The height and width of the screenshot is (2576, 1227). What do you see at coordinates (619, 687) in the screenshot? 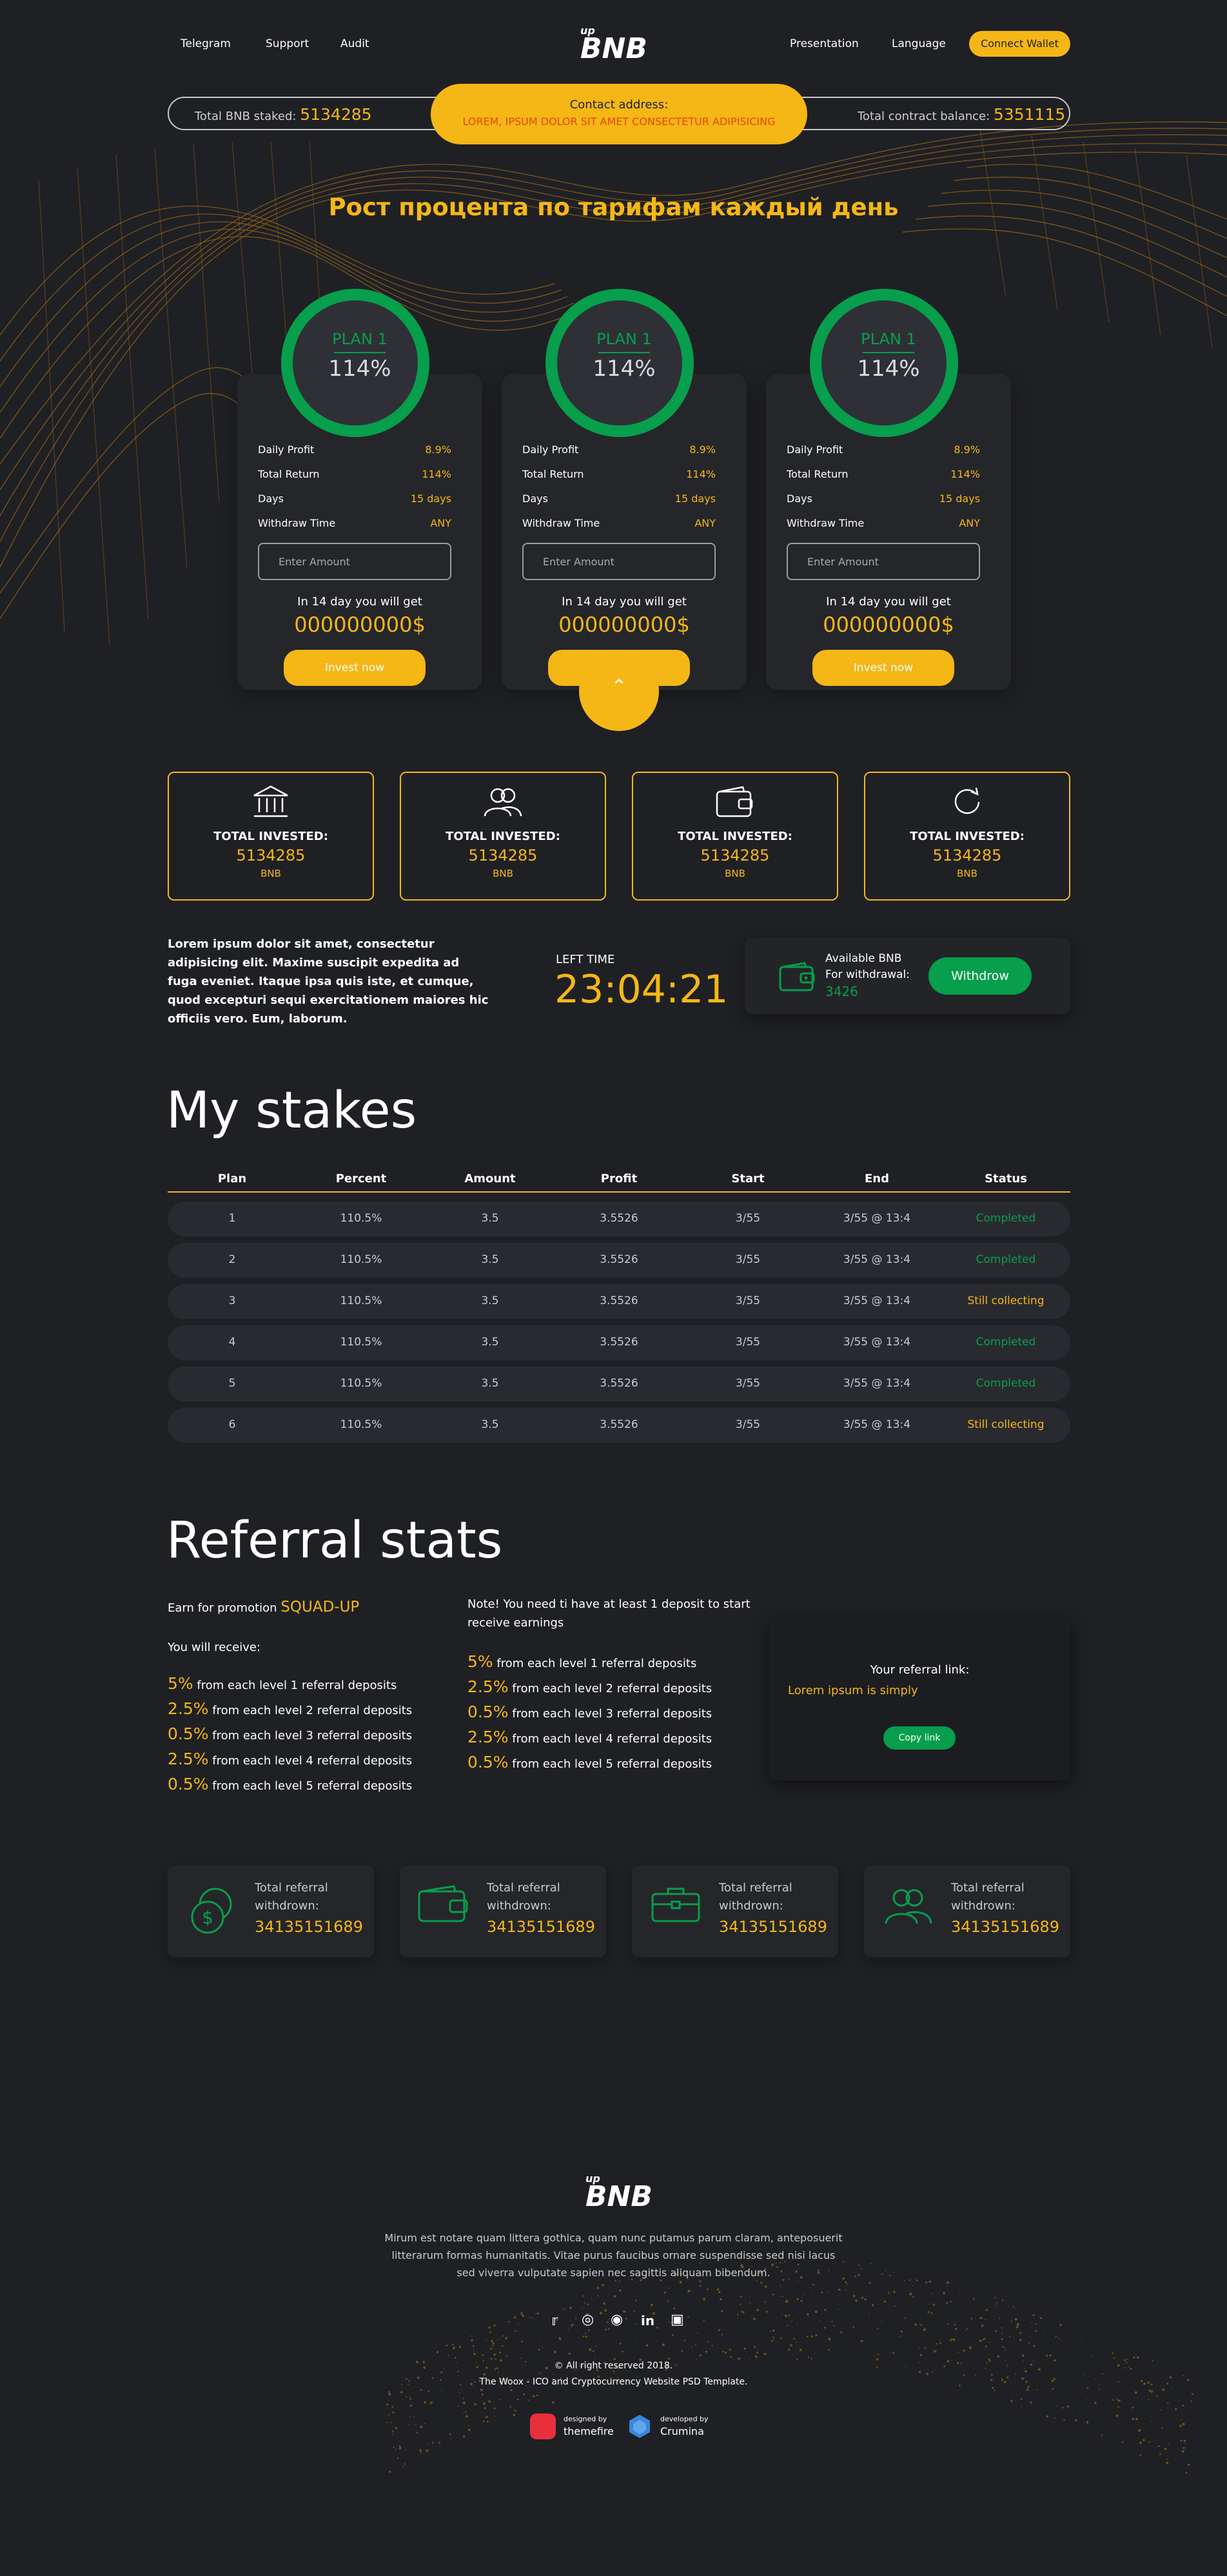
I see `double-chevron-up-icon: ⌃` at bounding box center [619, 687].